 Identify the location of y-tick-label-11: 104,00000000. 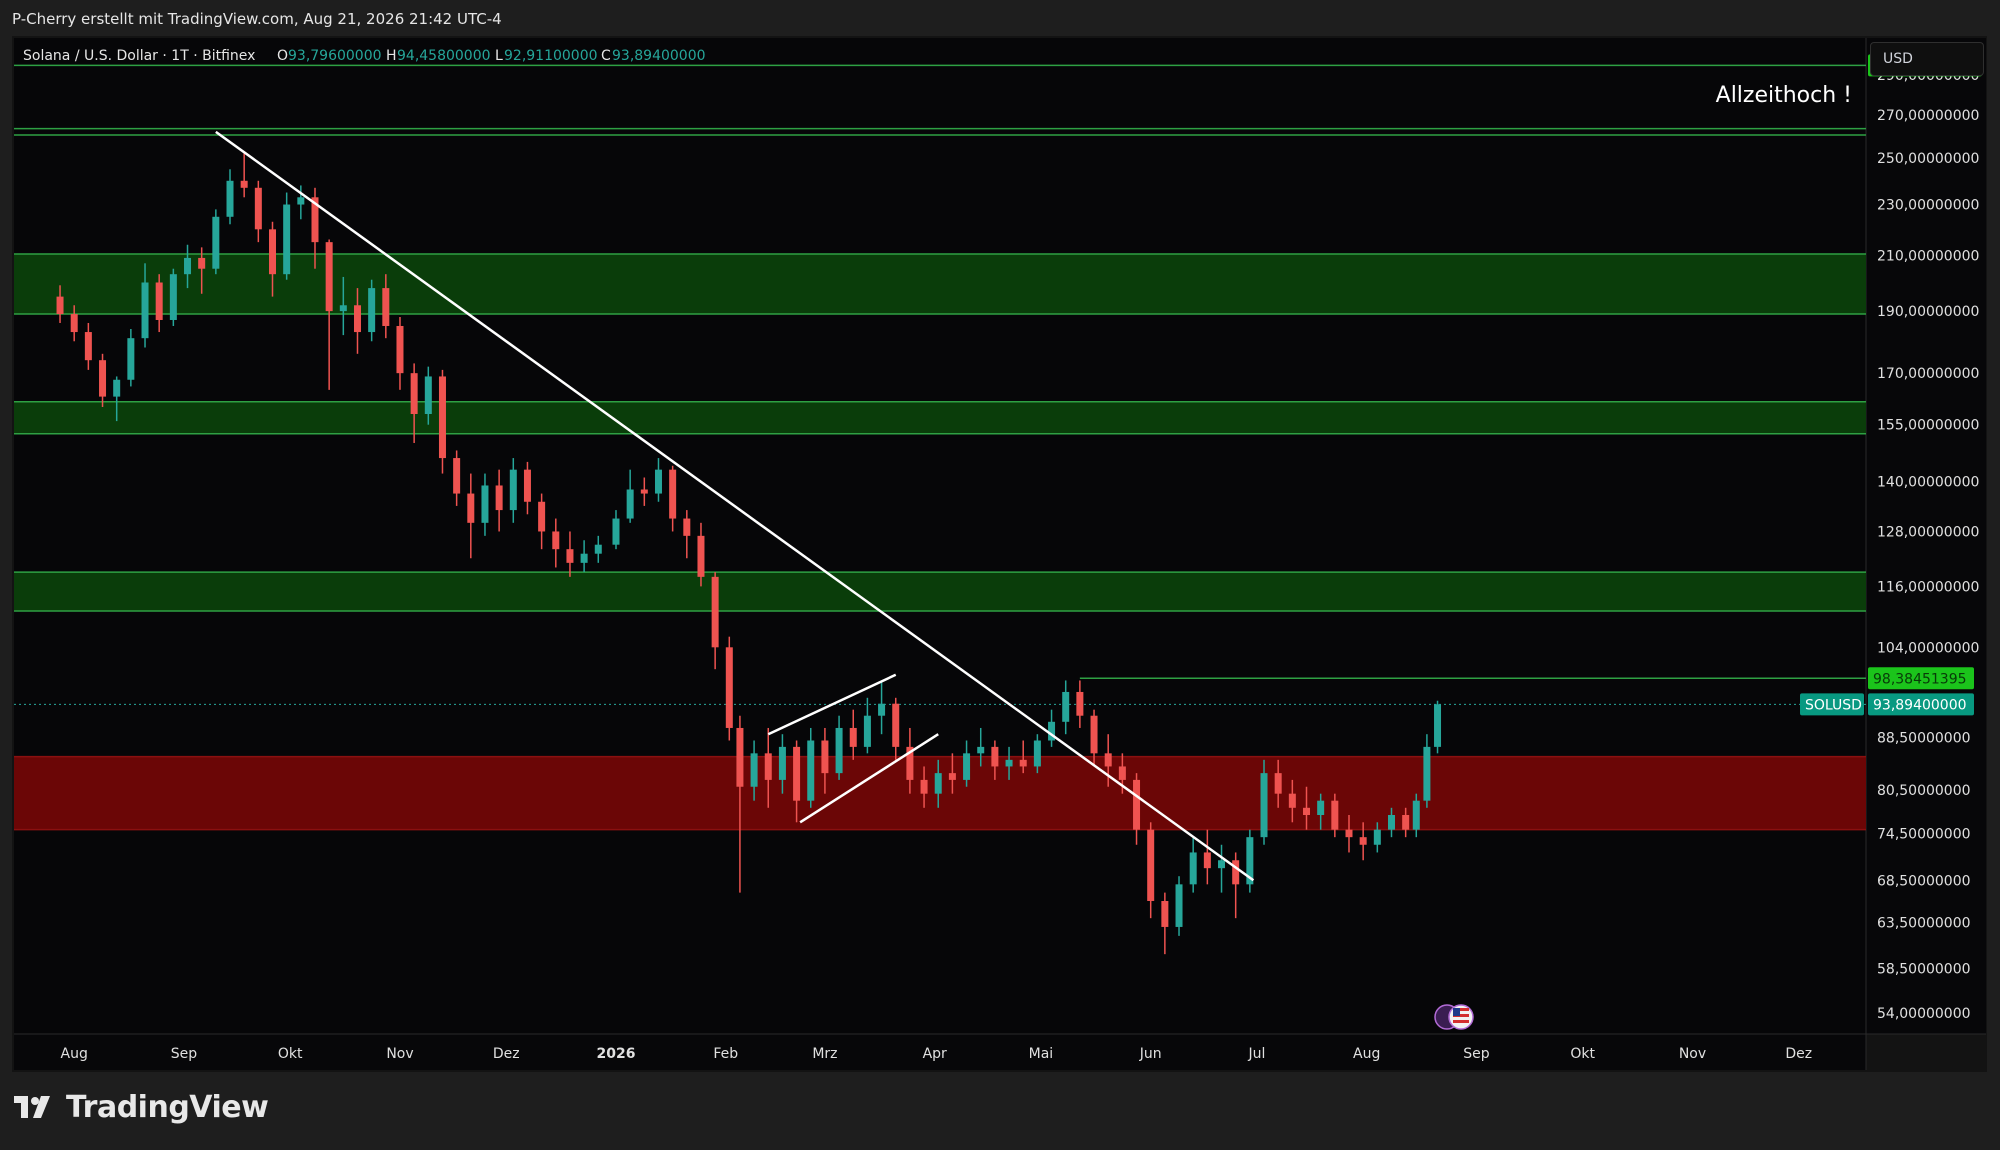
(1928, 648).